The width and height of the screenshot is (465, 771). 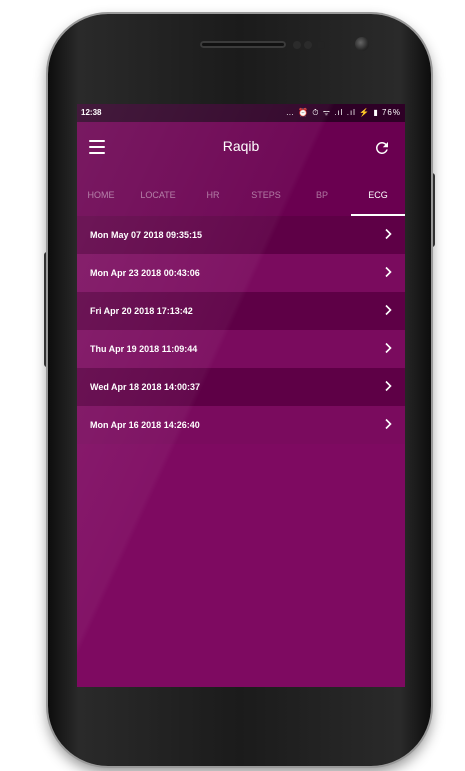 I want to click on list-item: Mon Apr 16 2018 14:26:40, so click(x=241, y=425).